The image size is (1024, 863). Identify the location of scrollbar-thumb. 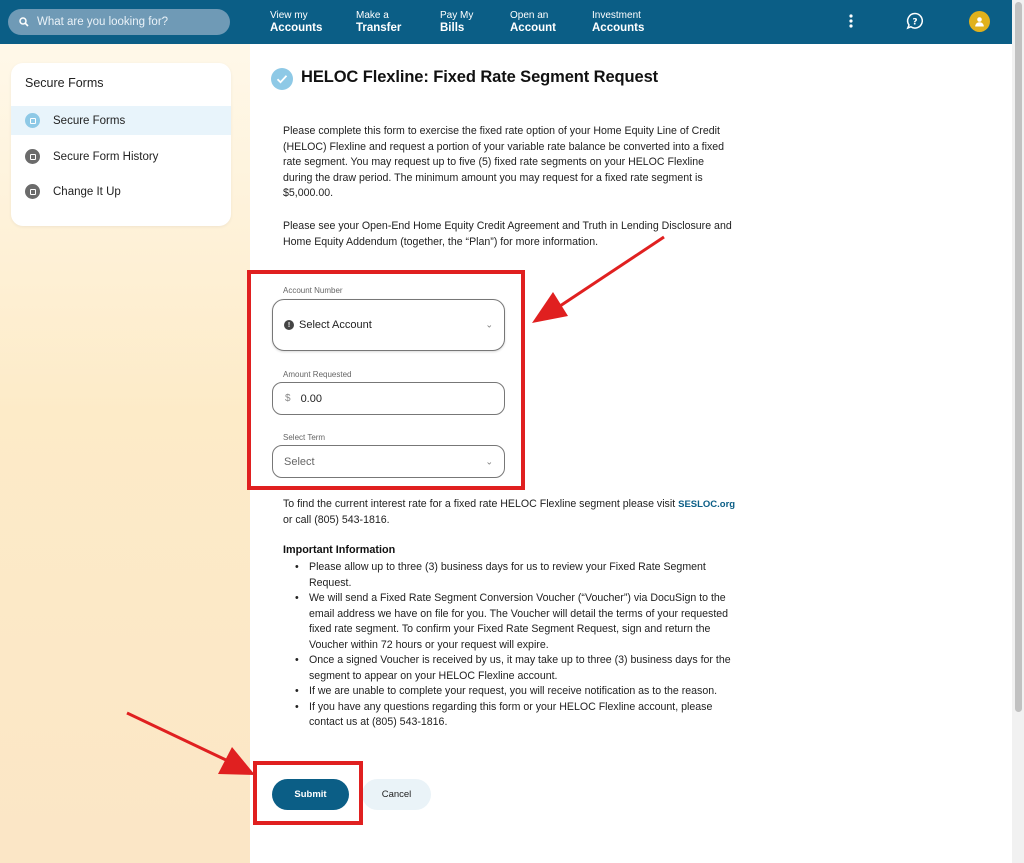
(1018, 357).